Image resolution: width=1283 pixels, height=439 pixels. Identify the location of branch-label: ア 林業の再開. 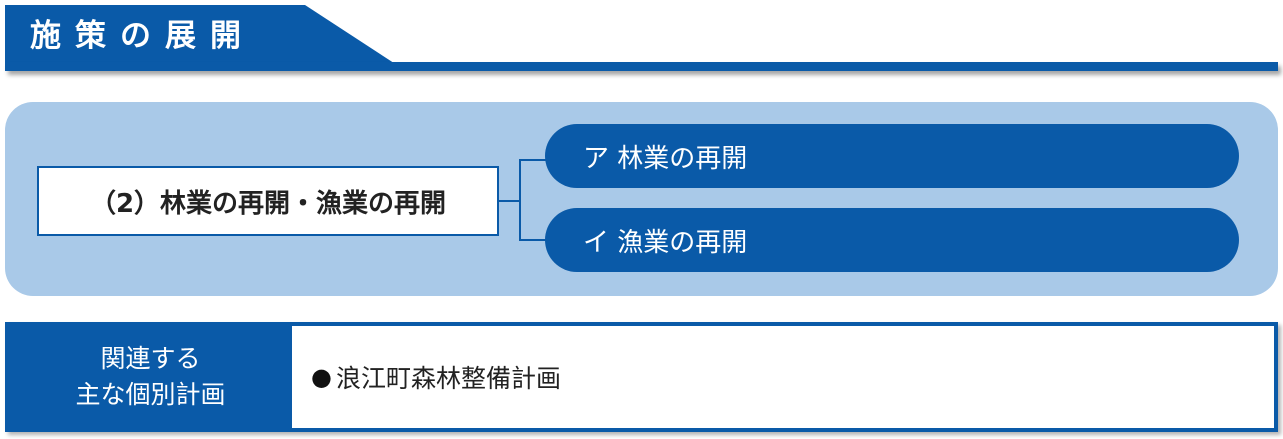
(665, 158).